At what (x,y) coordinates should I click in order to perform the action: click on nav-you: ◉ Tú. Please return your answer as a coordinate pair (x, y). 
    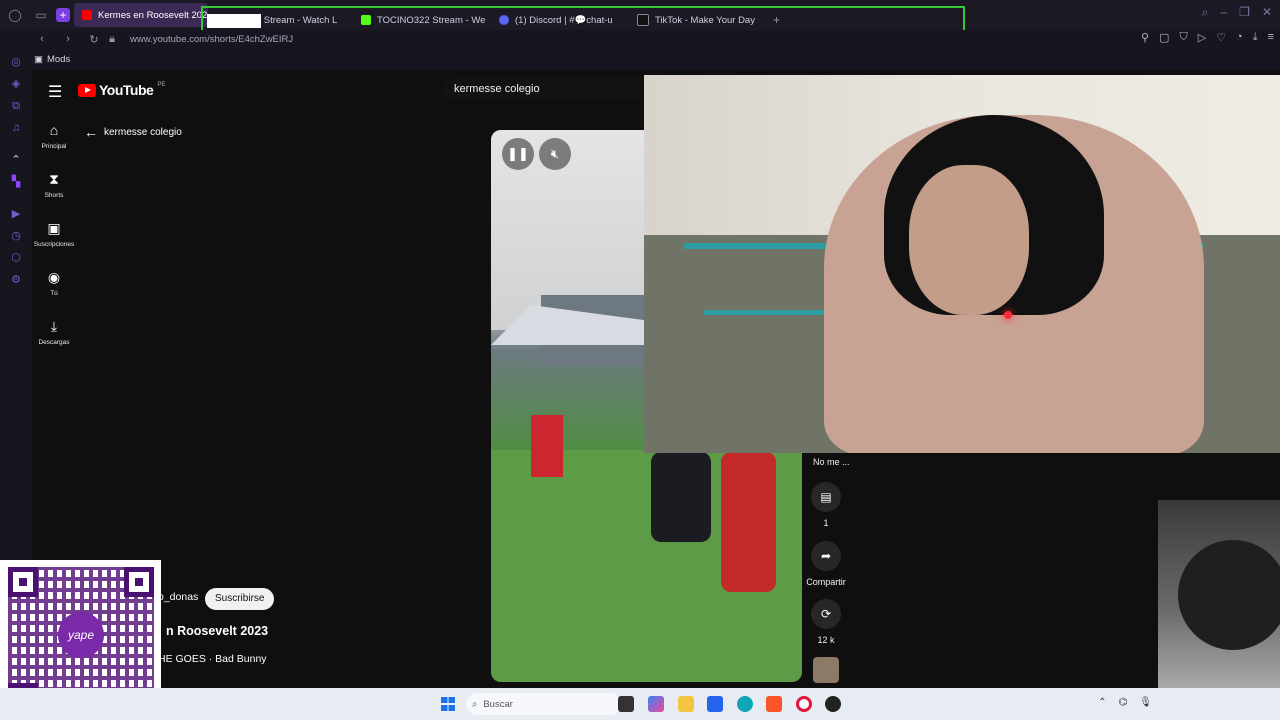
    Looking at the image, I should click on (54, 283).